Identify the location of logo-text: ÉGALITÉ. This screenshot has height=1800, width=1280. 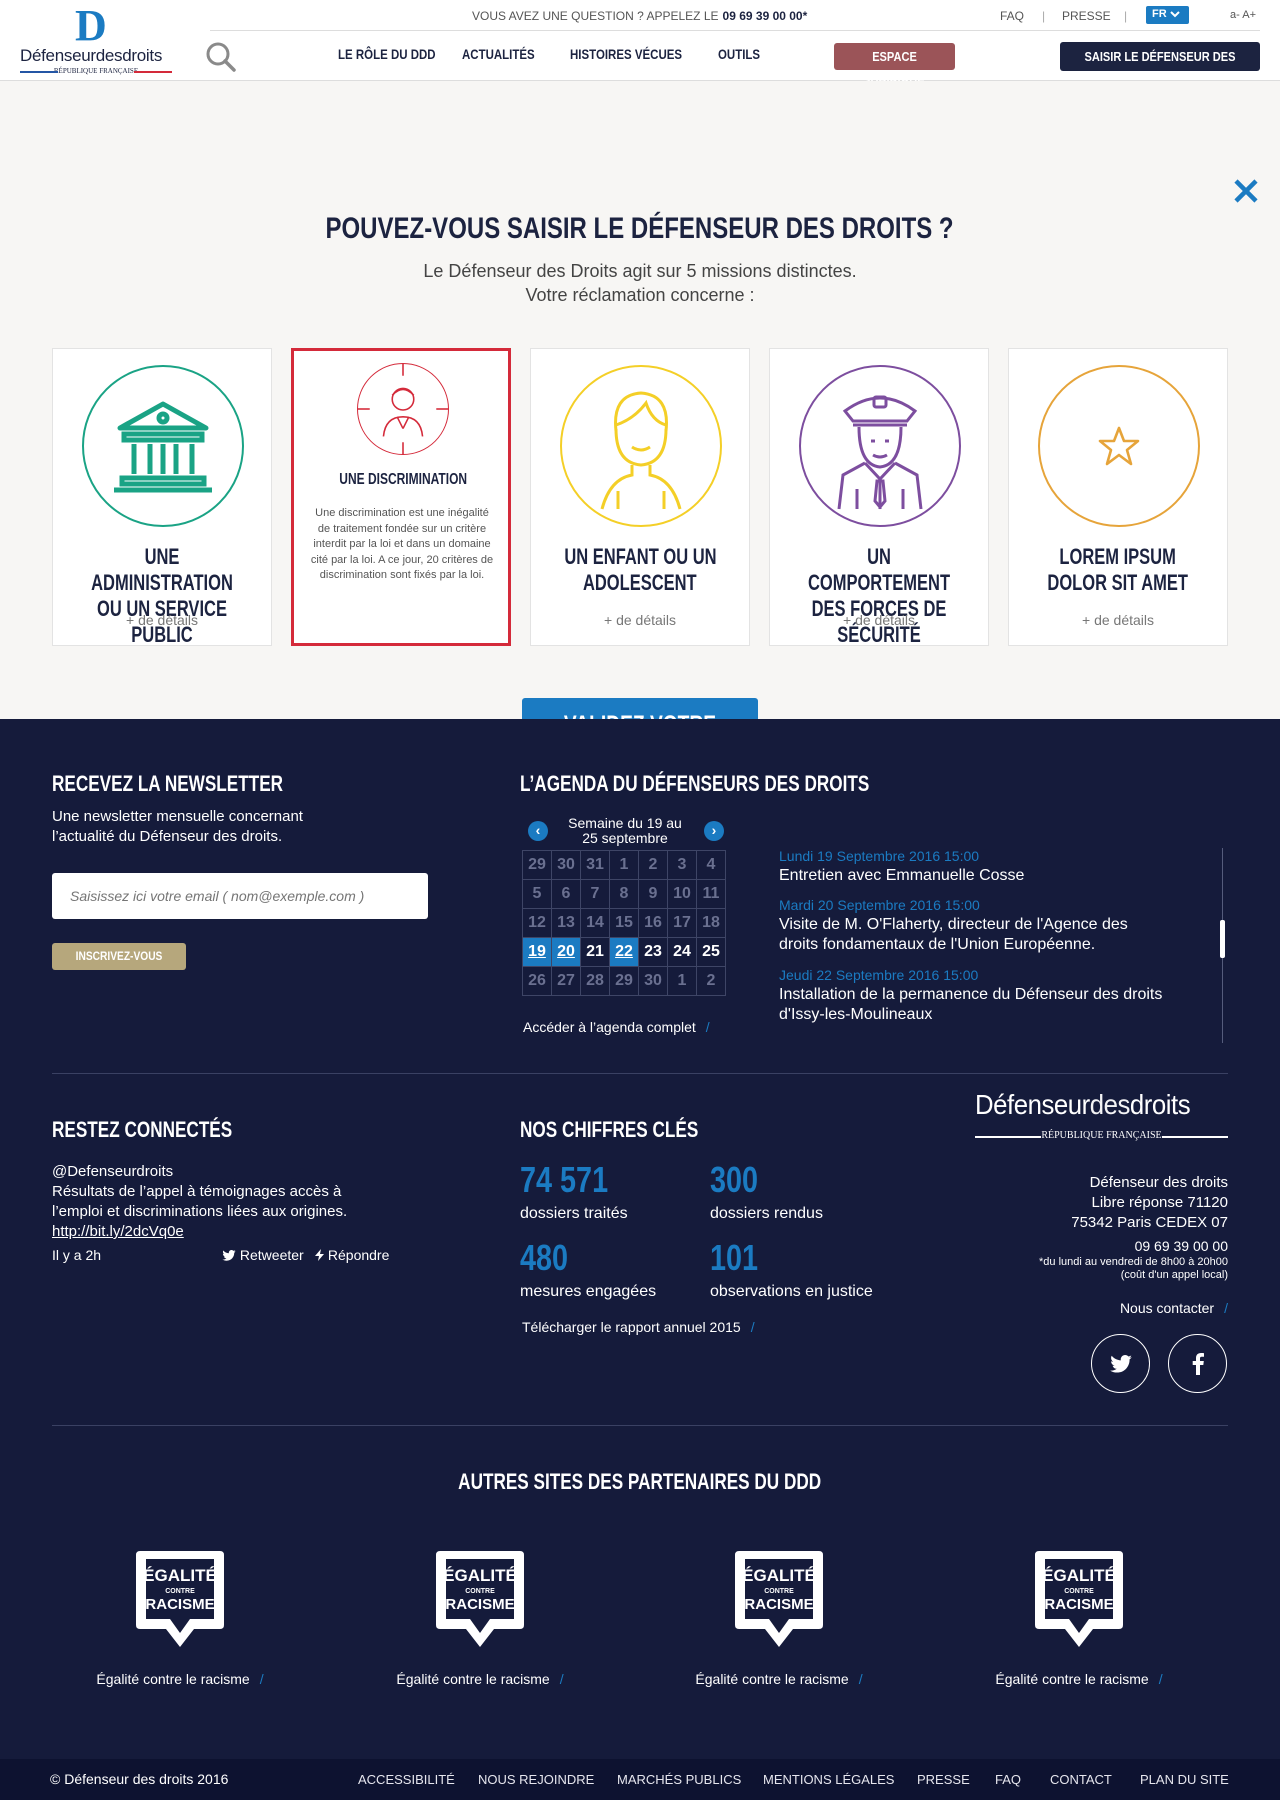
(180, 1575).